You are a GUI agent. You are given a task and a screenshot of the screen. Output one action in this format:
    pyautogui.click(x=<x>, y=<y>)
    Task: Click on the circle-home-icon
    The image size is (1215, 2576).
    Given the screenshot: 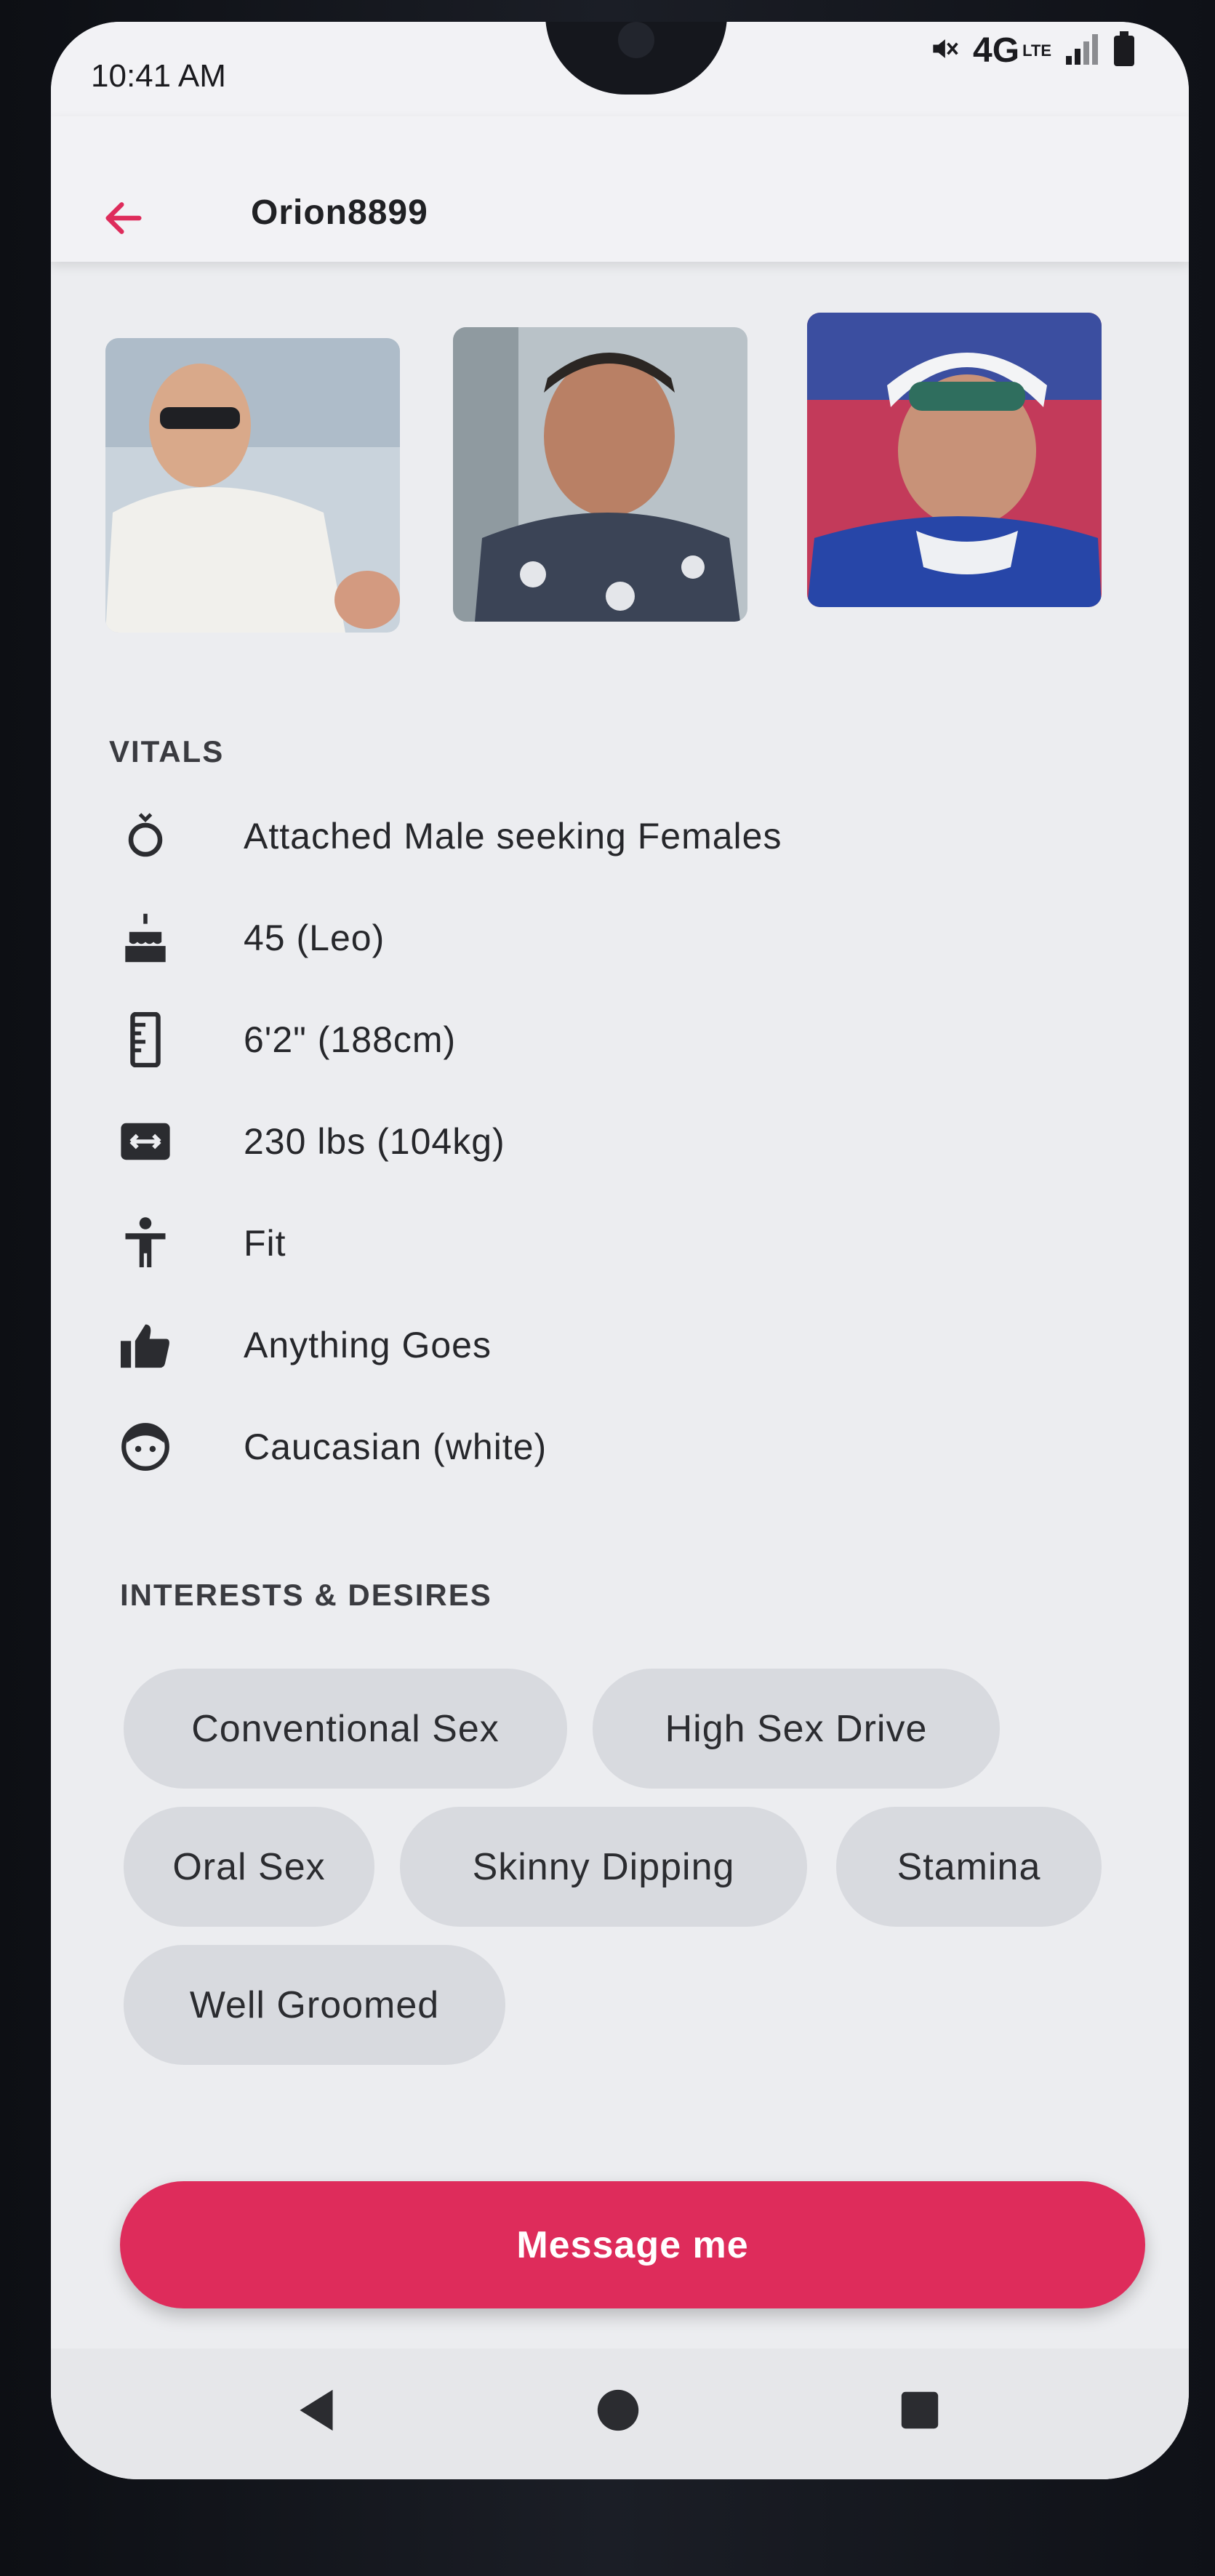 What is the action you would take?
    pyautogui.click(x=618, y=2410)
    